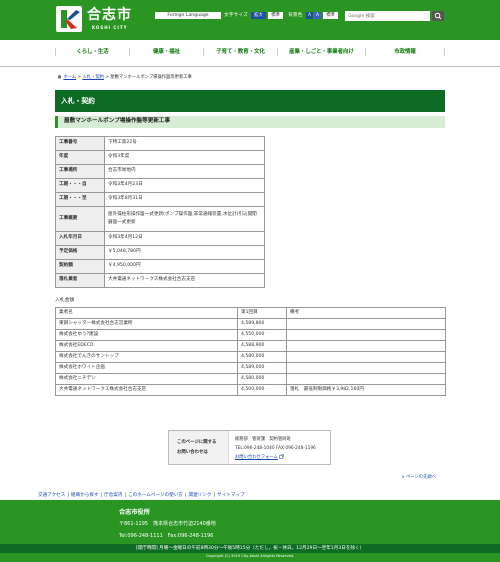  What do you see at coordinates (59, 76) in the screenshot?
I see `home-icon` at bounding box center [59, 76].